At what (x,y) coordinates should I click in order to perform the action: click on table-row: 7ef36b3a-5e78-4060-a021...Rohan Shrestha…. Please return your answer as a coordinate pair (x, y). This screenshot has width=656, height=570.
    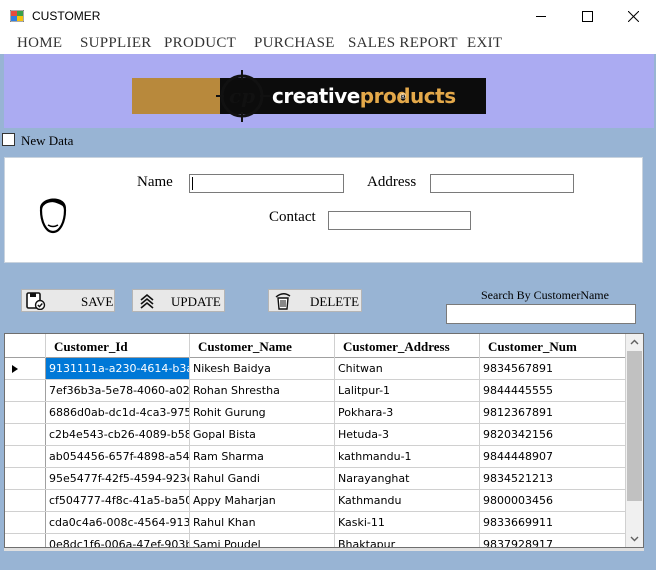
    Looking at the image, I should click on (315, 391).